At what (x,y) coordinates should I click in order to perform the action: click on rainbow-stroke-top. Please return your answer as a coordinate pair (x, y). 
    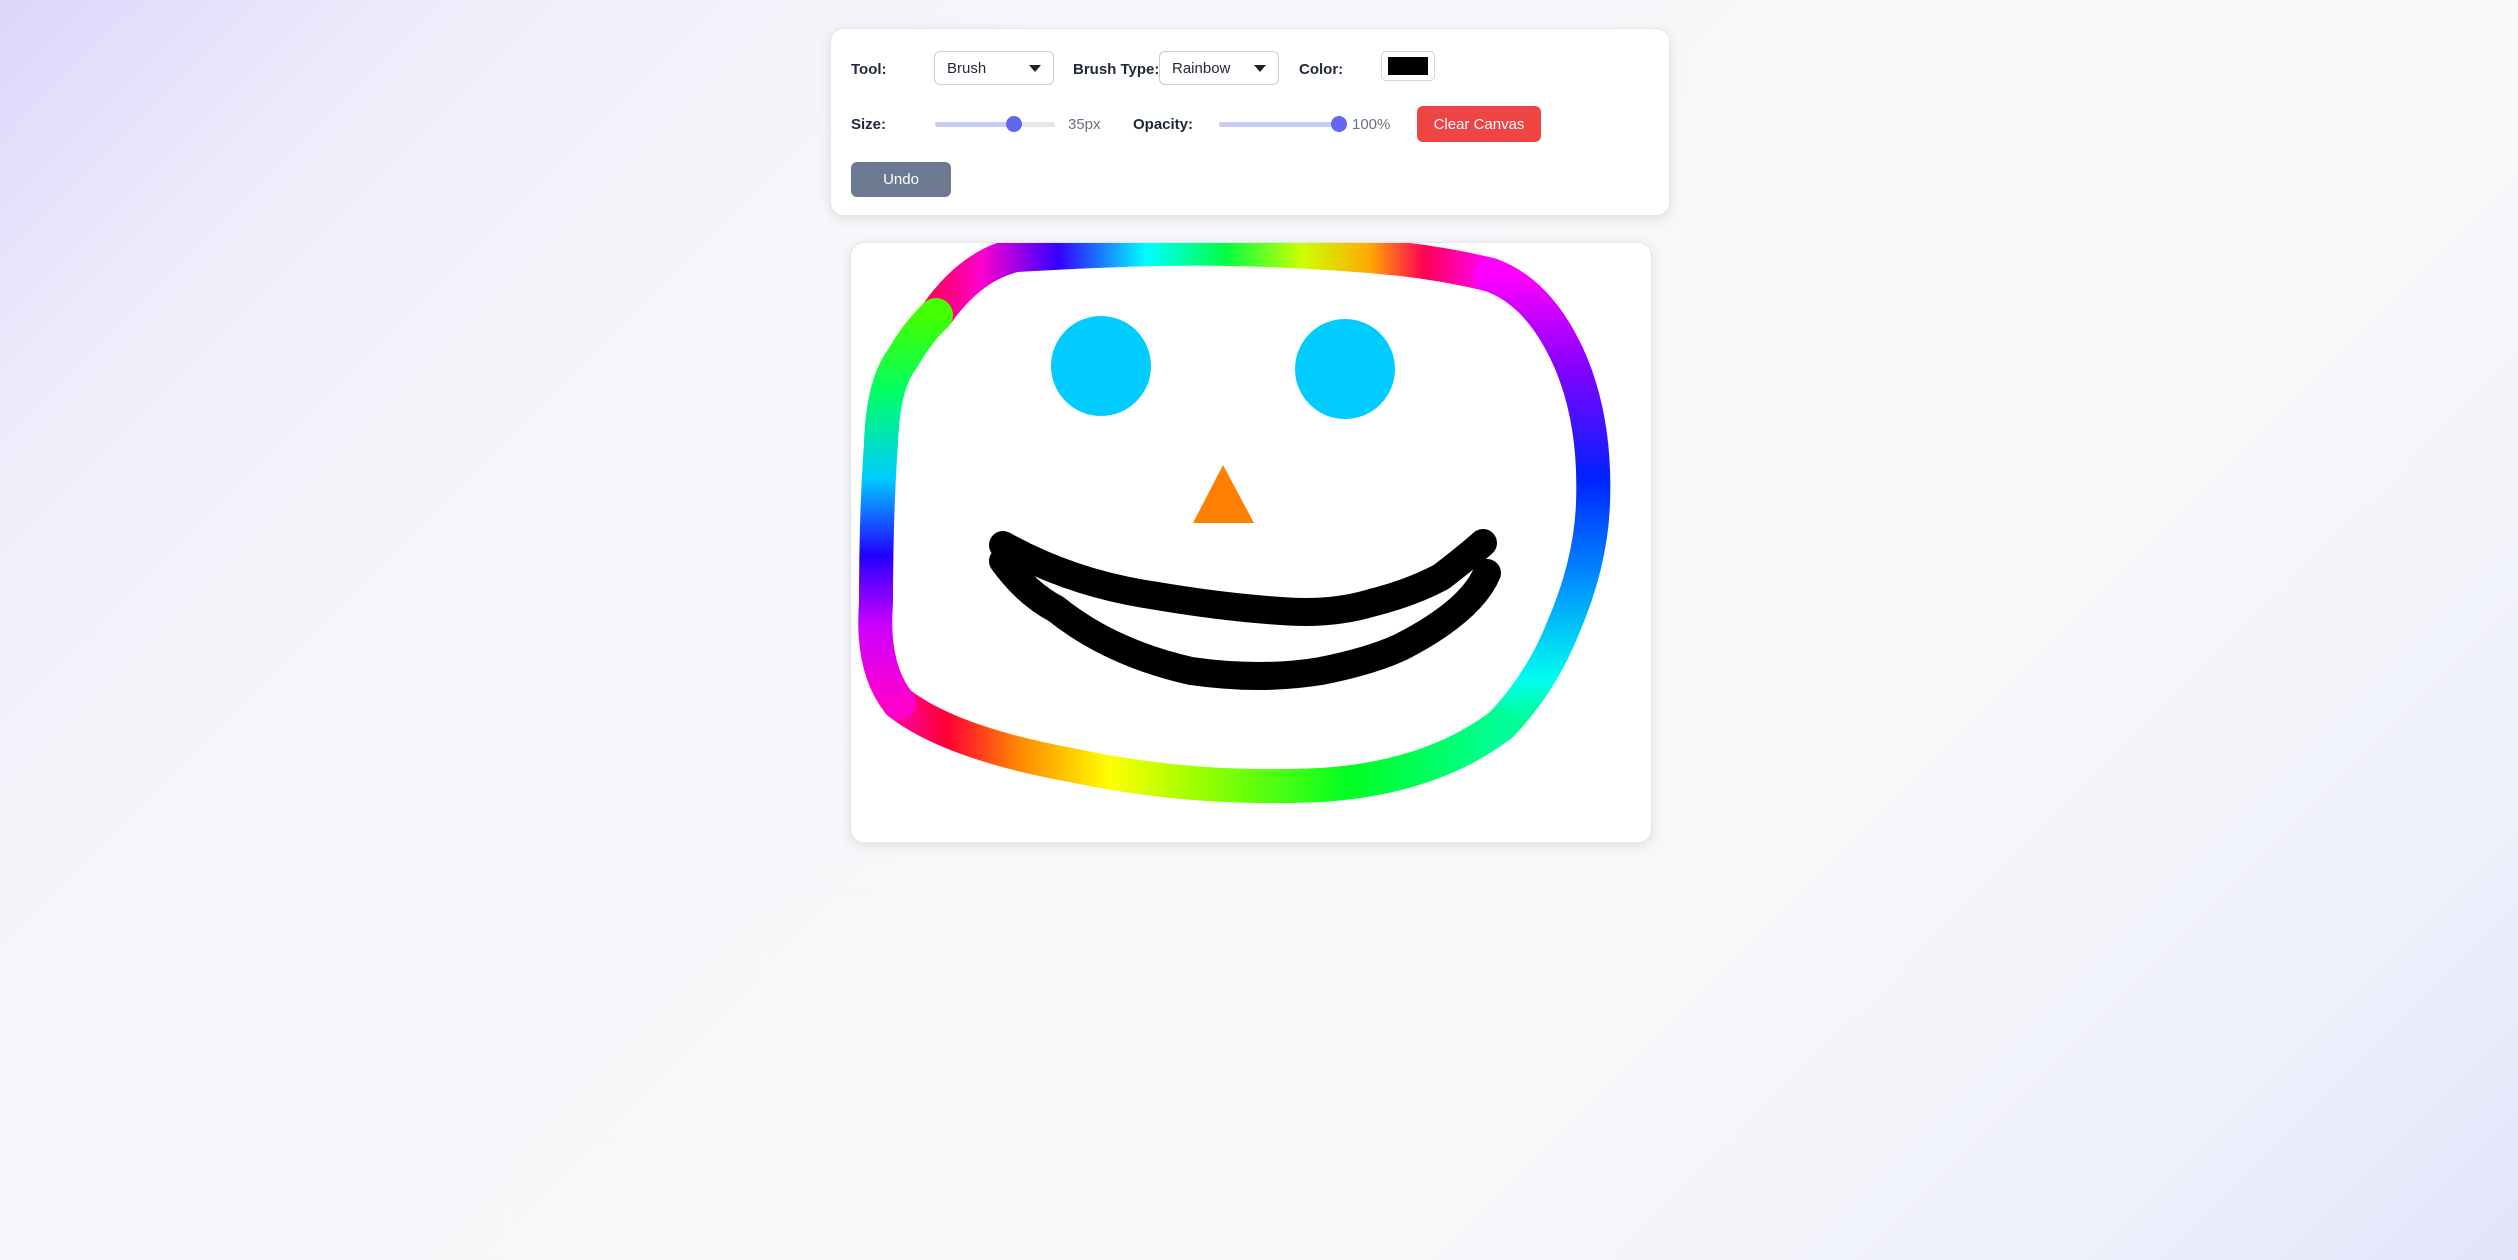
    Looking at the image, I should click on (1213, 287).